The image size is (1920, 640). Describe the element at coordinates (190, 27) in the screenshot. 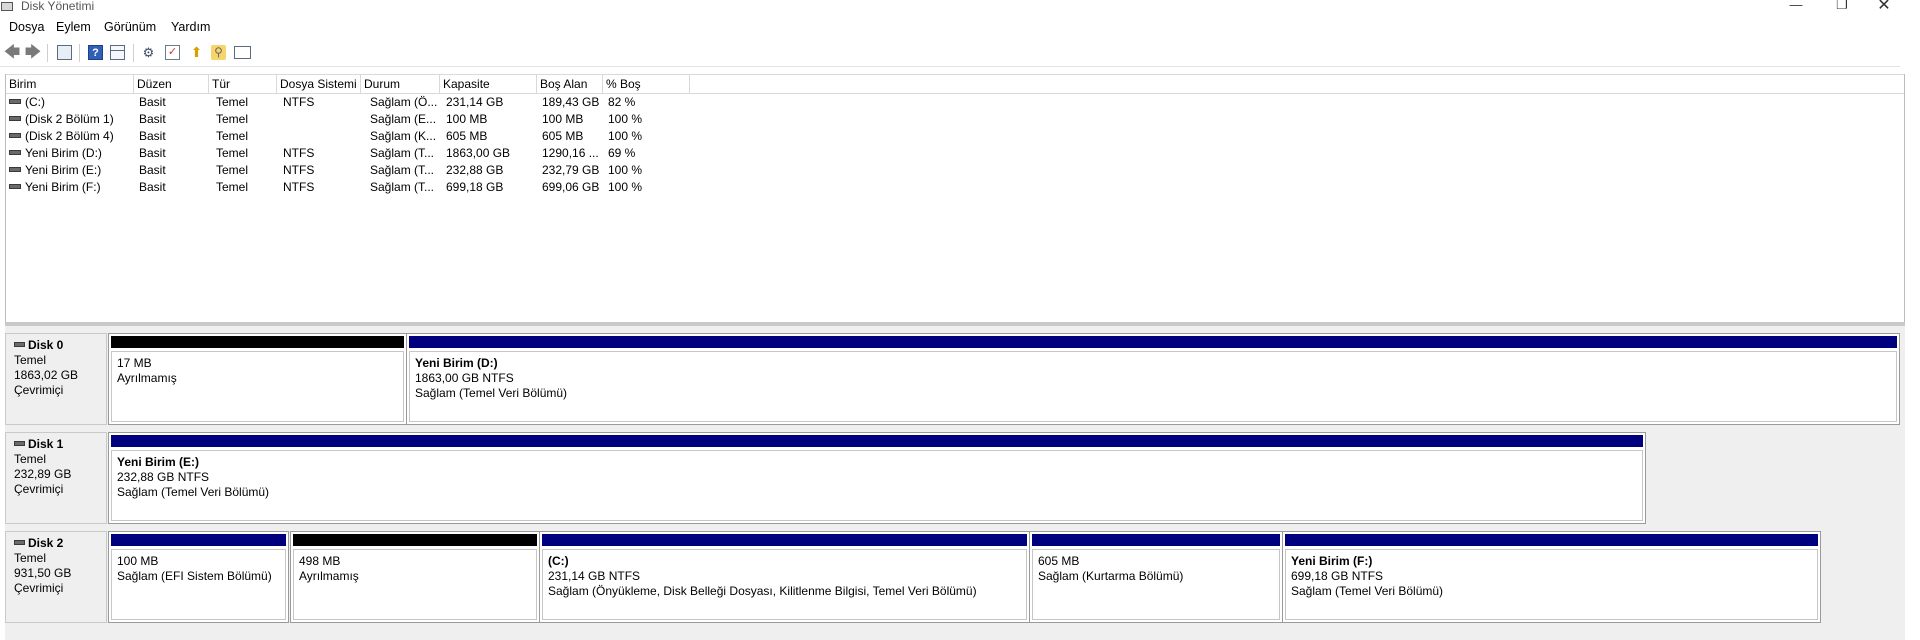

I see `menu-yardim: Yardım` at that location.